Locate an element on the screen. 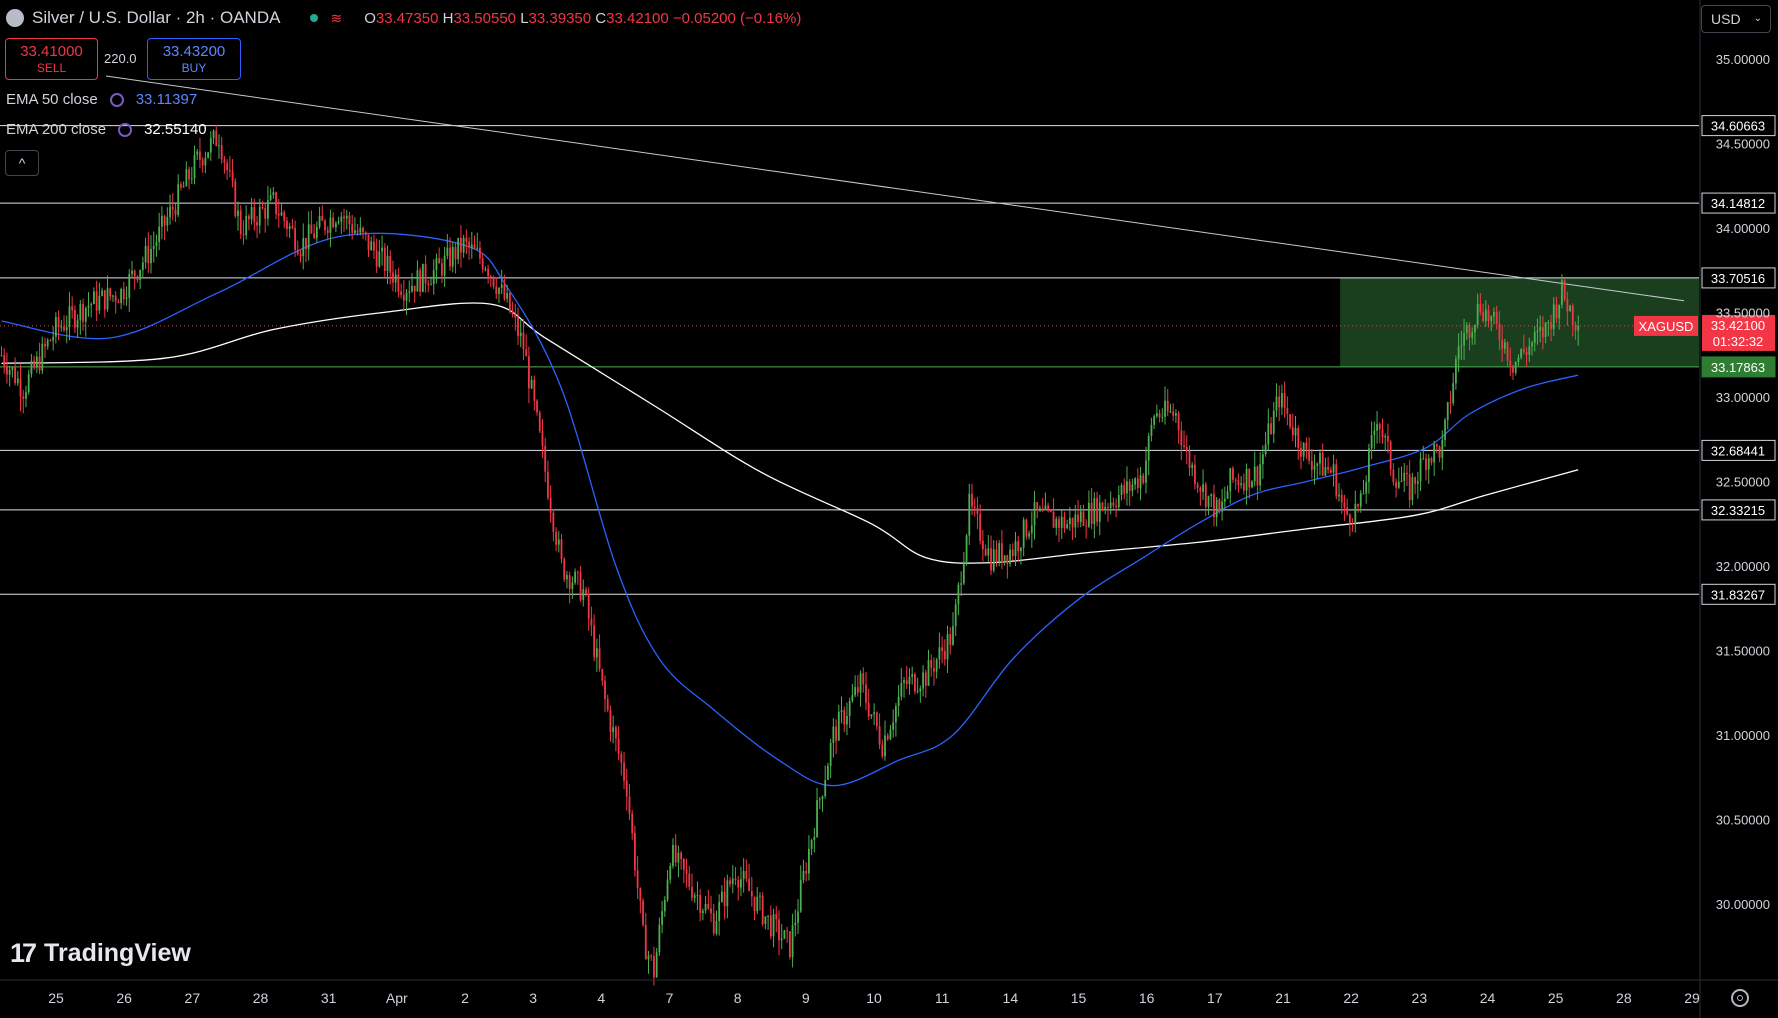 This screenshot has width=1778, height=1018. symbol-title: Silver / U.S. Dollar · 2h · OANDA is located at coordinates (156, 18).